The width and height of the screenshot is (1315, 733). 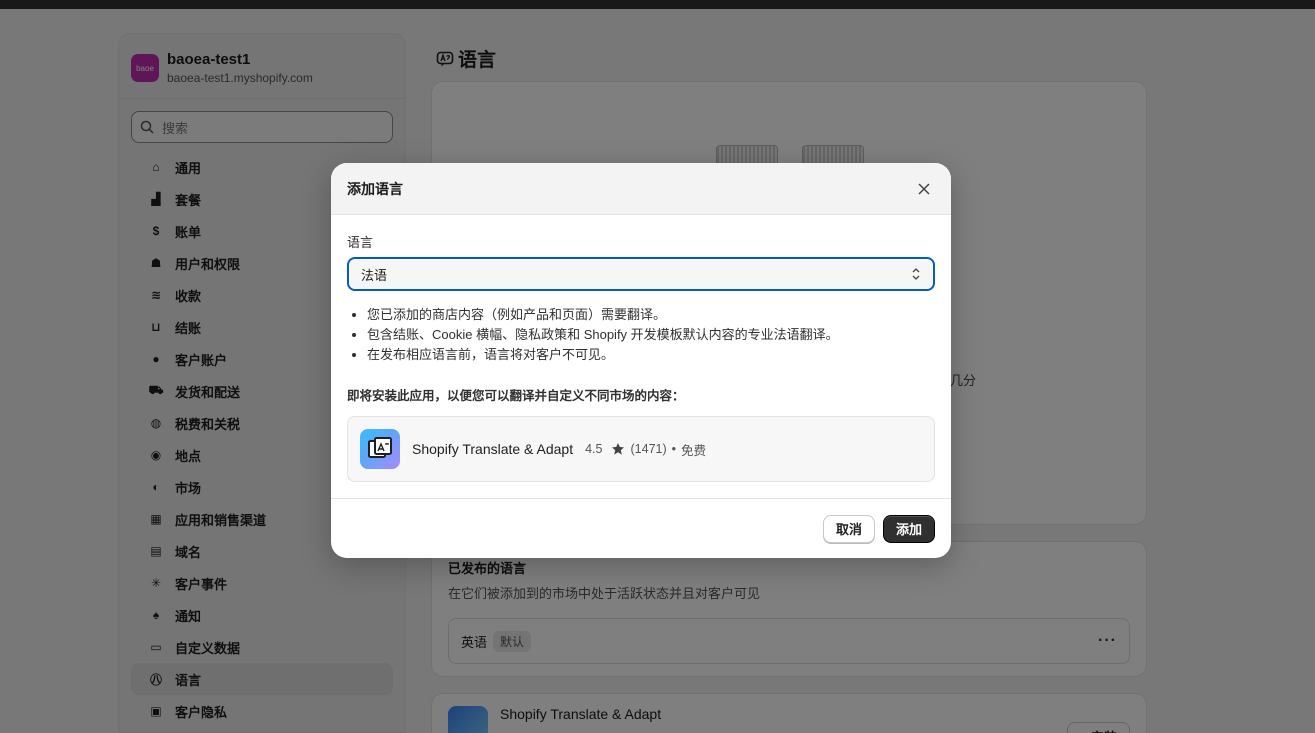 What do you see at coordinates (374, 275) in the screenshot?
I see `language-select-value: 法语` at bounding box center [374, 275].